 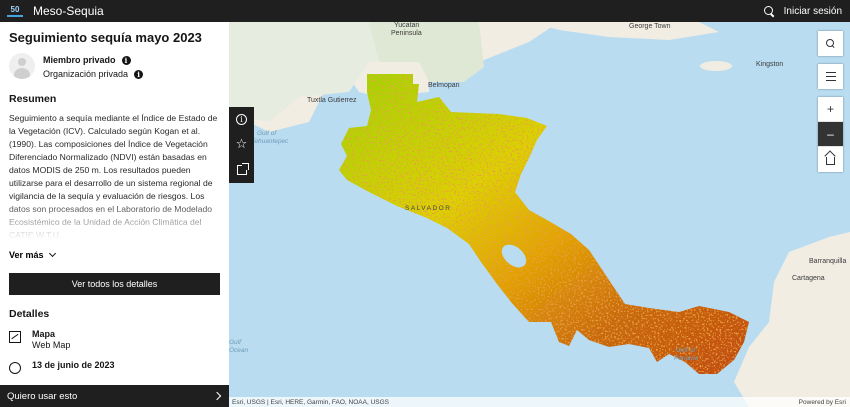 I want to click on legend-button, so click(x=830, y=76).